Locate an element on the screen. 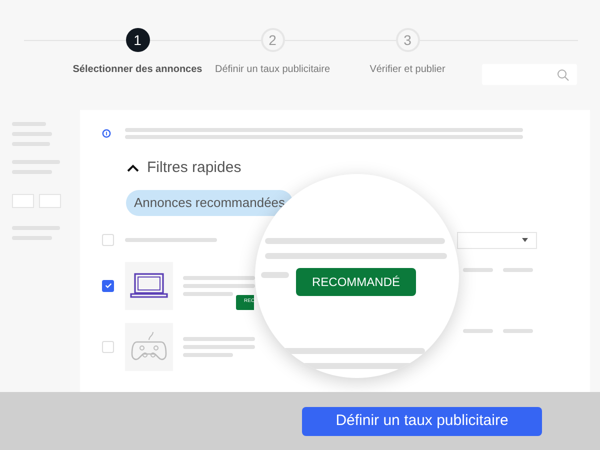  primary-button: Définir un taux publicitaire is located at coordinates (422, 421).